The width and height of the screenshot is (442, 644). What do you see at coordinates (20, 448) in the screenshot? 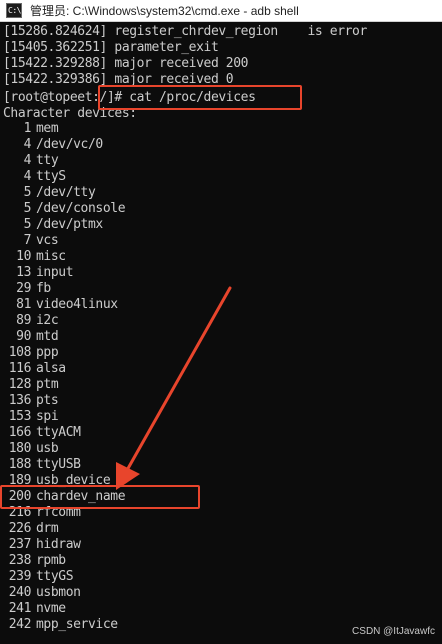
I see `device-major-number: 180` at bounding box center [20, 448].